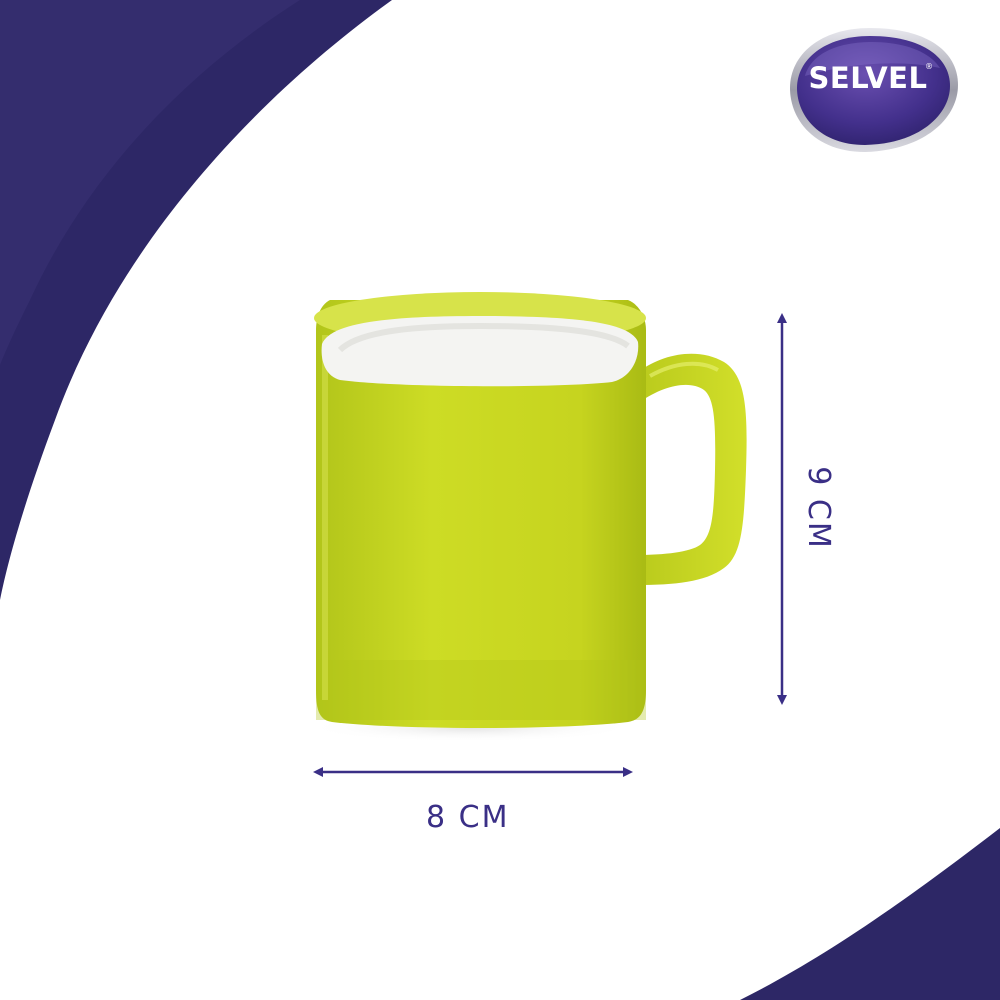 The height and width of the screenshot is (1000, 1000). What do you see at coordinates (818, 508) in the screenshot?
I see `height-label: 9 CM` at bounding box center [818, 508].